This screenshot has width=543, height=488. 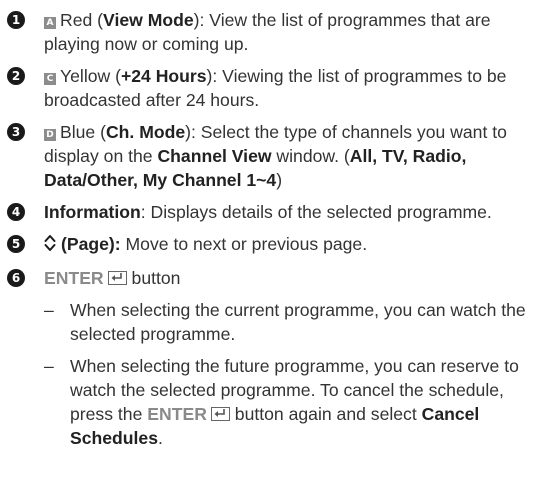 What do you see at coordinates (244, 244) in the screenshot?
I see `item-description: Move to next or previous page.` at bounding box center [244, 244].